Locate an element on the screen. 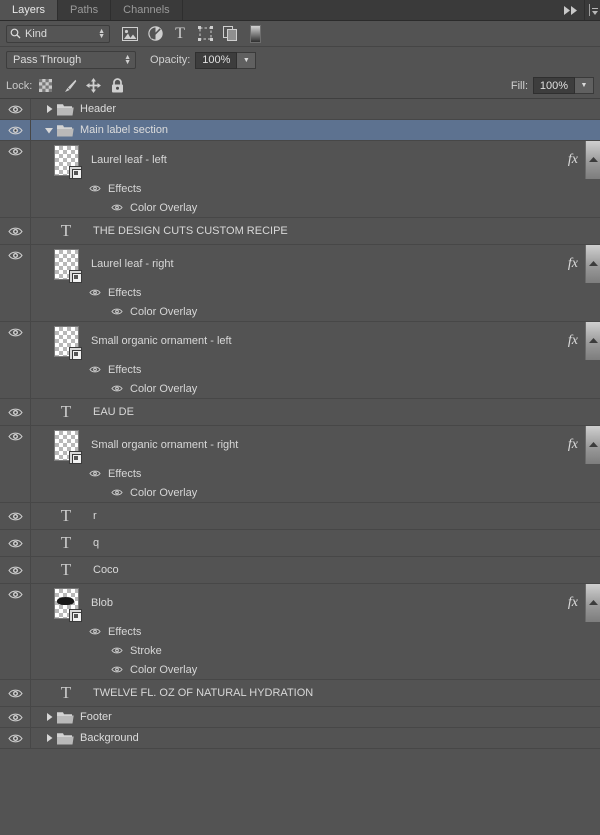  lock-image-pixels-icon is located at coordinates (69, 86).